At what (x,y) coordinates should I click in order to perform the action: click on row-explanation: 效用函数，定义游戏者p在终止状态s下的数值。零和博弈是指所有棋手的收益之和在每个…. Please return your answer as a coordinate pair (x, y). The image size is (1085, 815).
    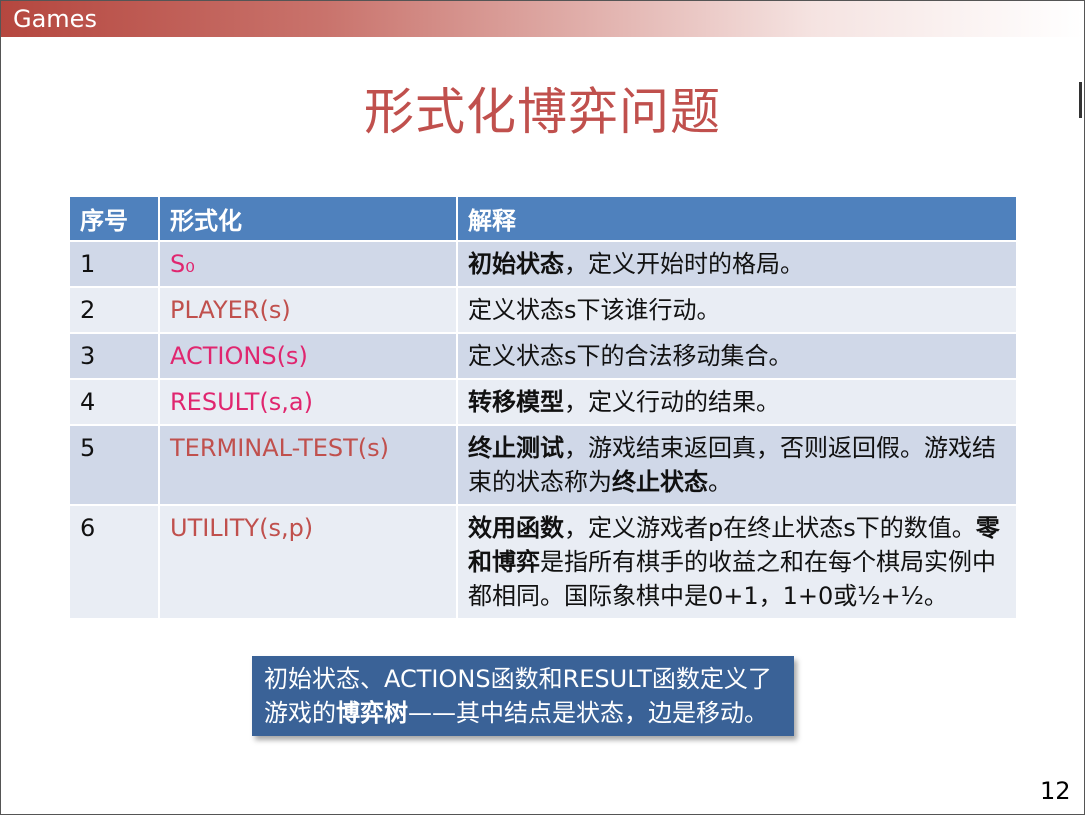
    Looking at the image, I should click on (737, 562).